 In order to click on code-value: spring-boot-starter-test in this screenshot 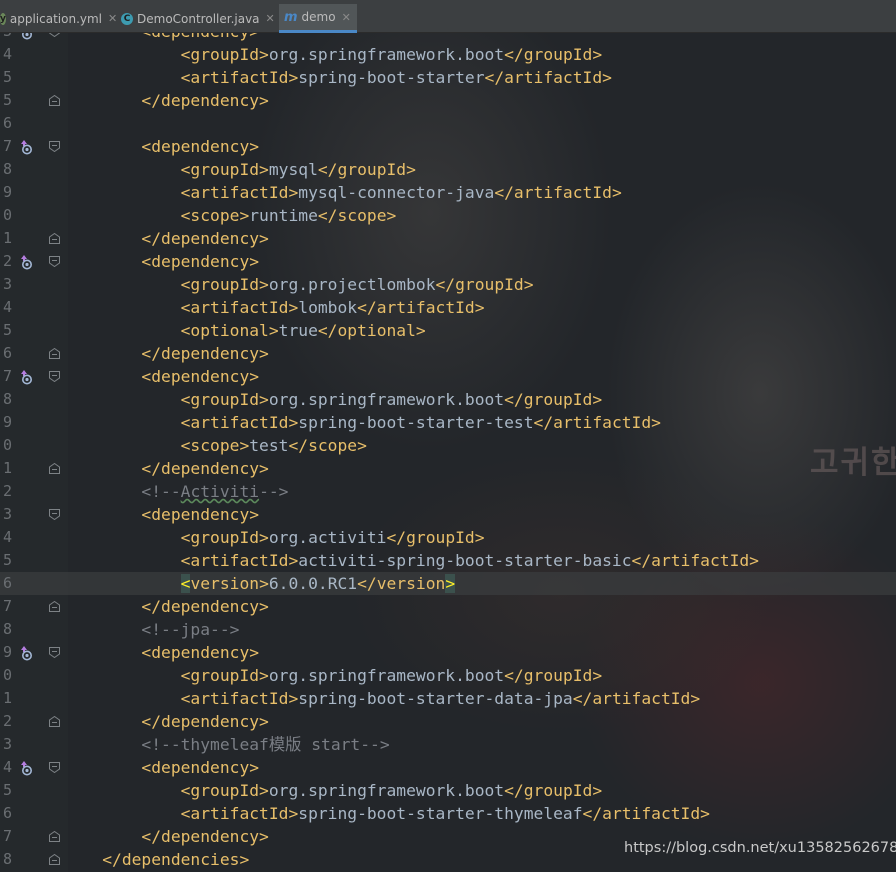, I will do `click(416, 422)`.